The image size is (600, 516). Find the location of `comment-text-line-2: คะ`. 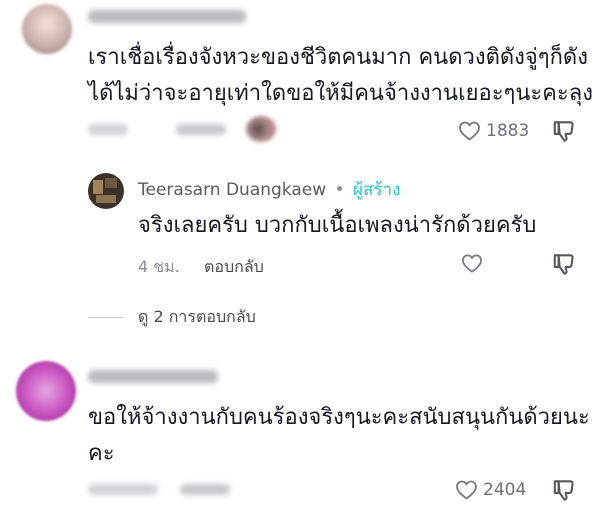

comment-text-line-2: คะ is located at coordinates (101, 453).